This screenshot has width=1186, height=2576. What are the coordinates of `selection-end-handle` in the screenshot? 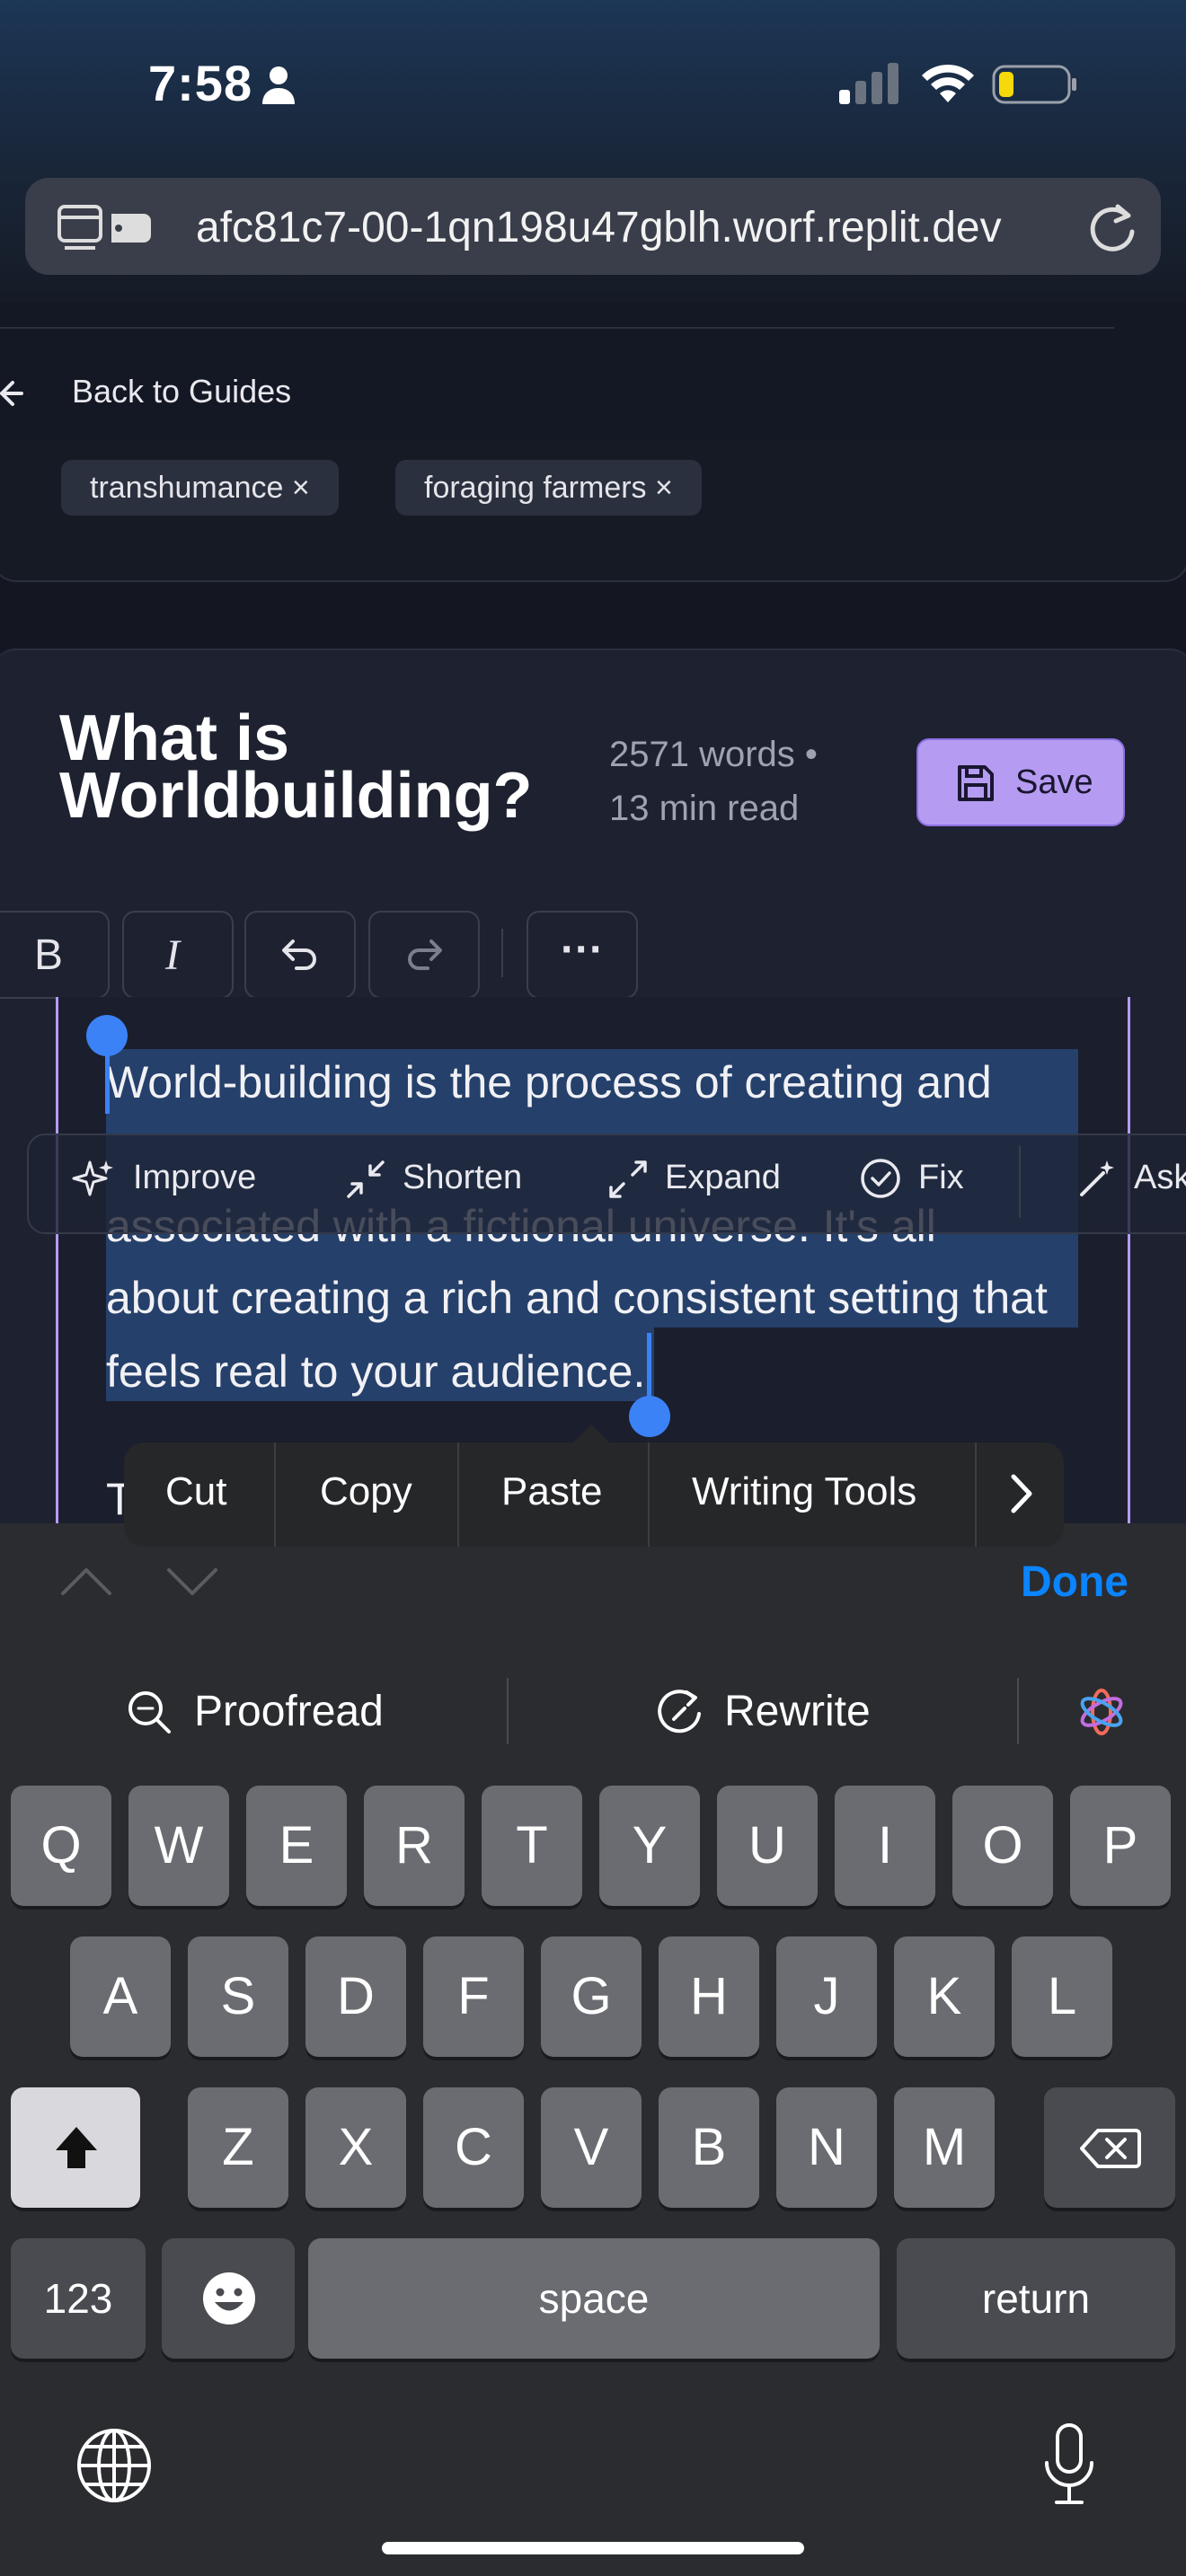 It's located at (649, 1416).